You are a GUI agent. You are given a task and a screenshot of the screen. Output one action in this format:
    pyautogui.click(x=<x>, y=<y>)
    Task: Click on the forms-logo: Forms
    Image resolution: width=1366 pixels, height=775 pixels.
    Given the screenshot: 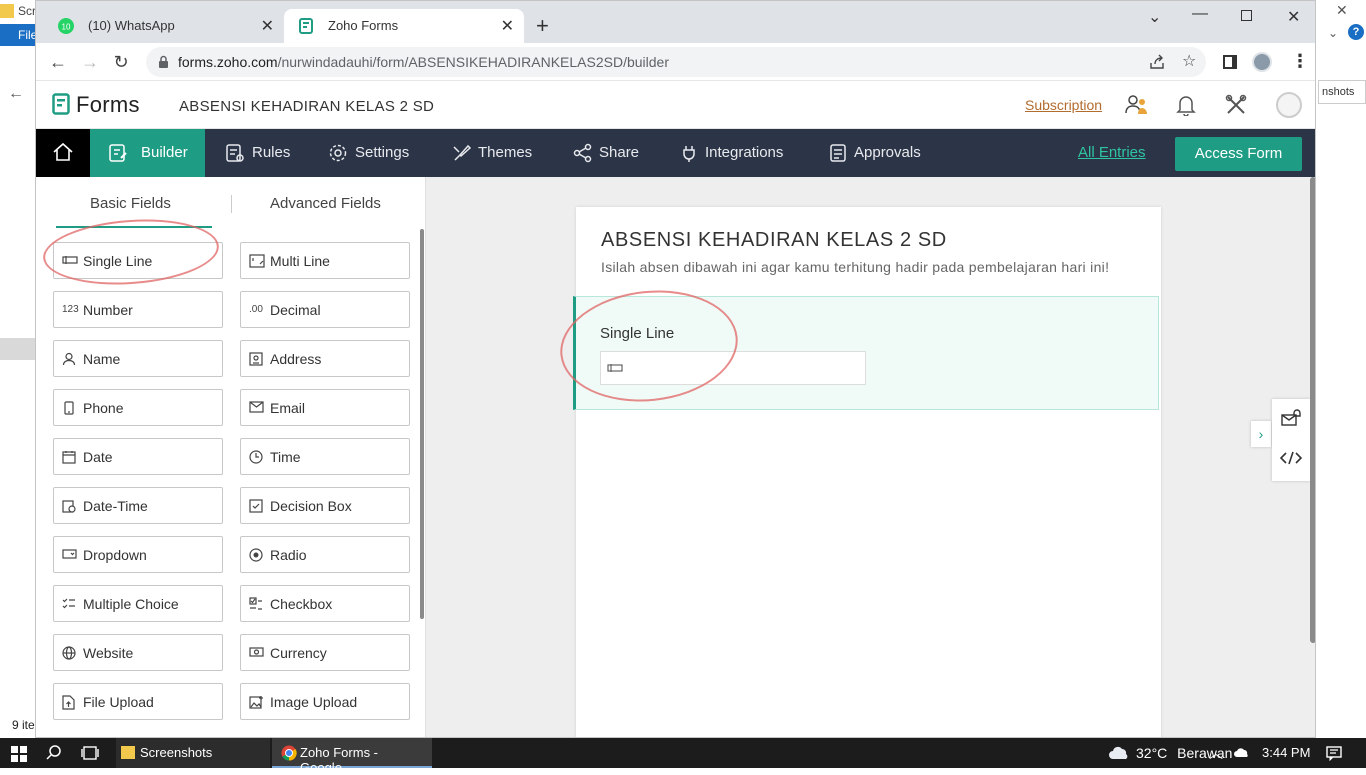 What is the action you would take?
    pyautogui.click(x=96, y=105)
    